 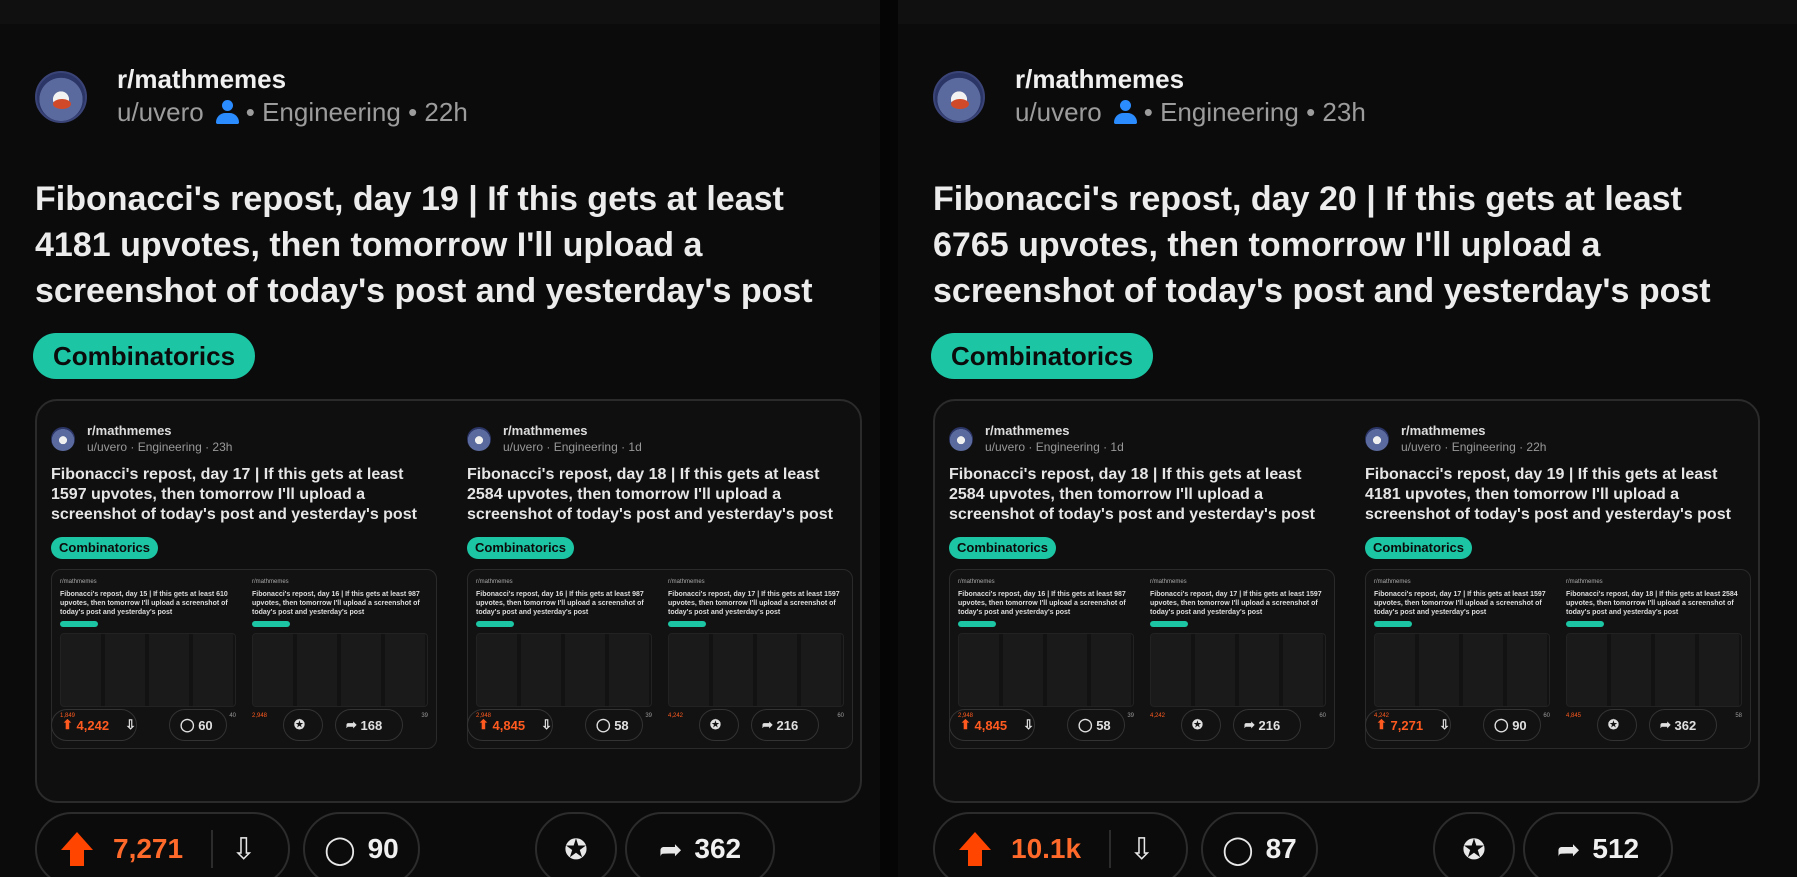 I want to click on share-count: 362, so click(x=1685, y=725).